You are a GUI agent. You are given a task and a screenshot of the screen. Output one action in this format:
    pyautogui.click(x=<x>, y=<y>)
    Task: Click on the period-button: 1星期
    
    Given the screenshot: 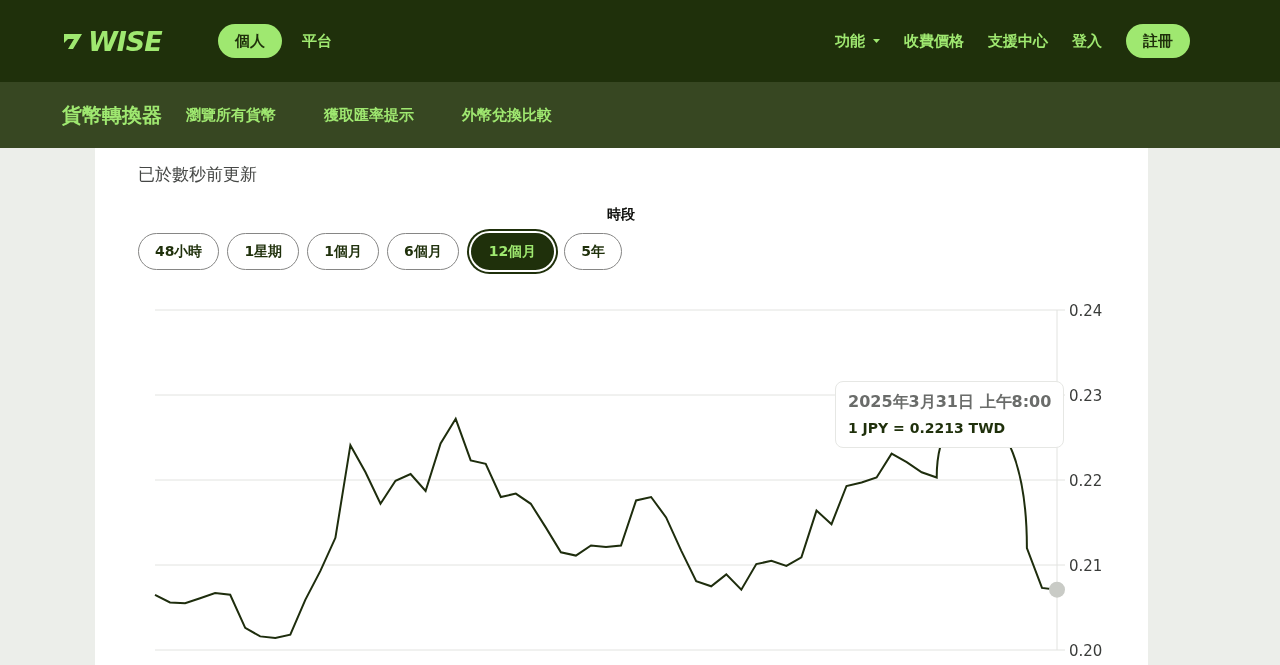 What is the action you would take?
    pyautogui.click(x=263, y=251)
    